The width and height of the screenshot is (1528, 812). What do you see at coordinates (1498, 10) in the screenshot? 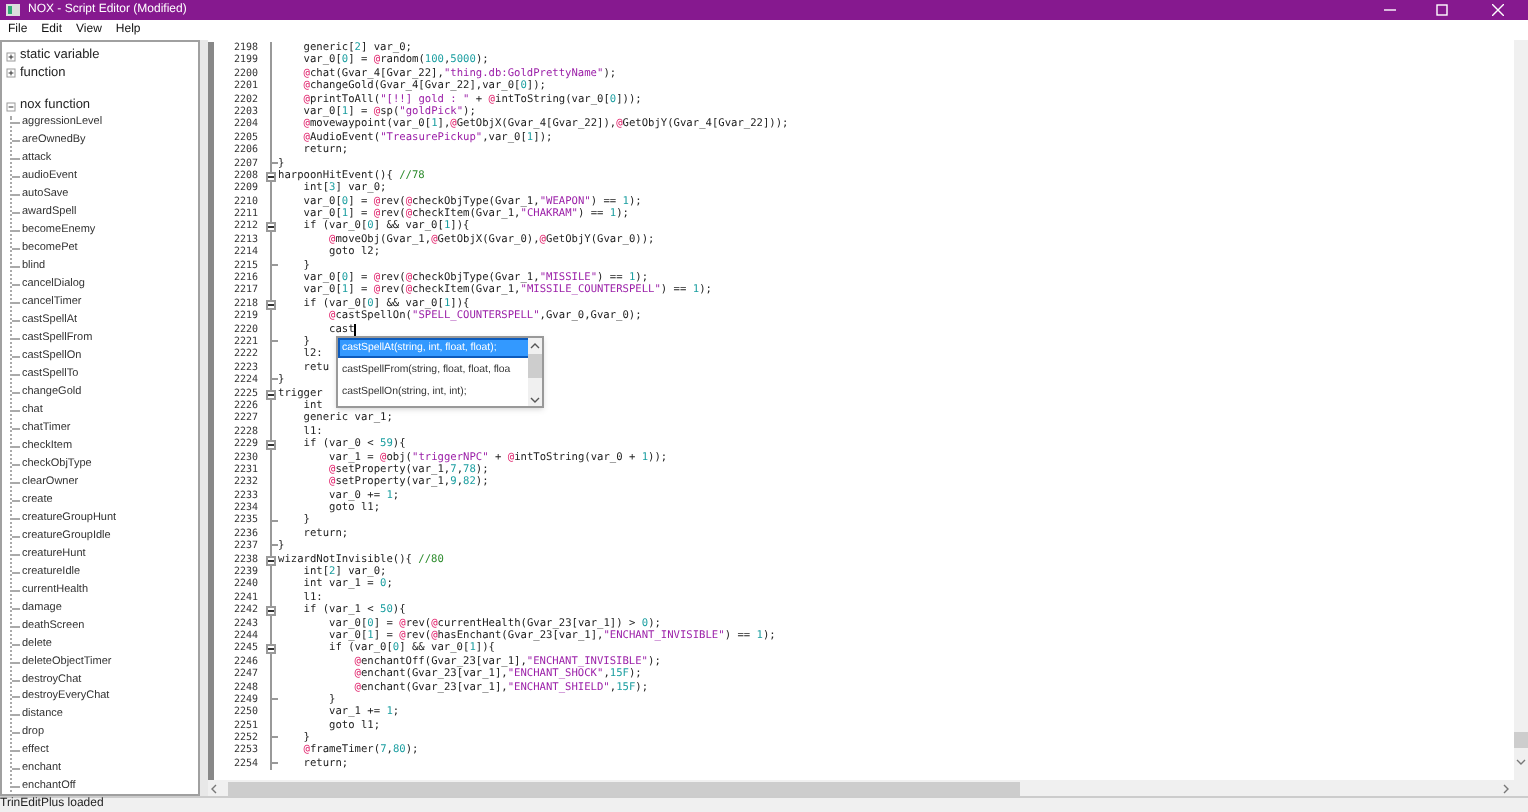
I see `close-icon` at bounding box center [1498, 10].